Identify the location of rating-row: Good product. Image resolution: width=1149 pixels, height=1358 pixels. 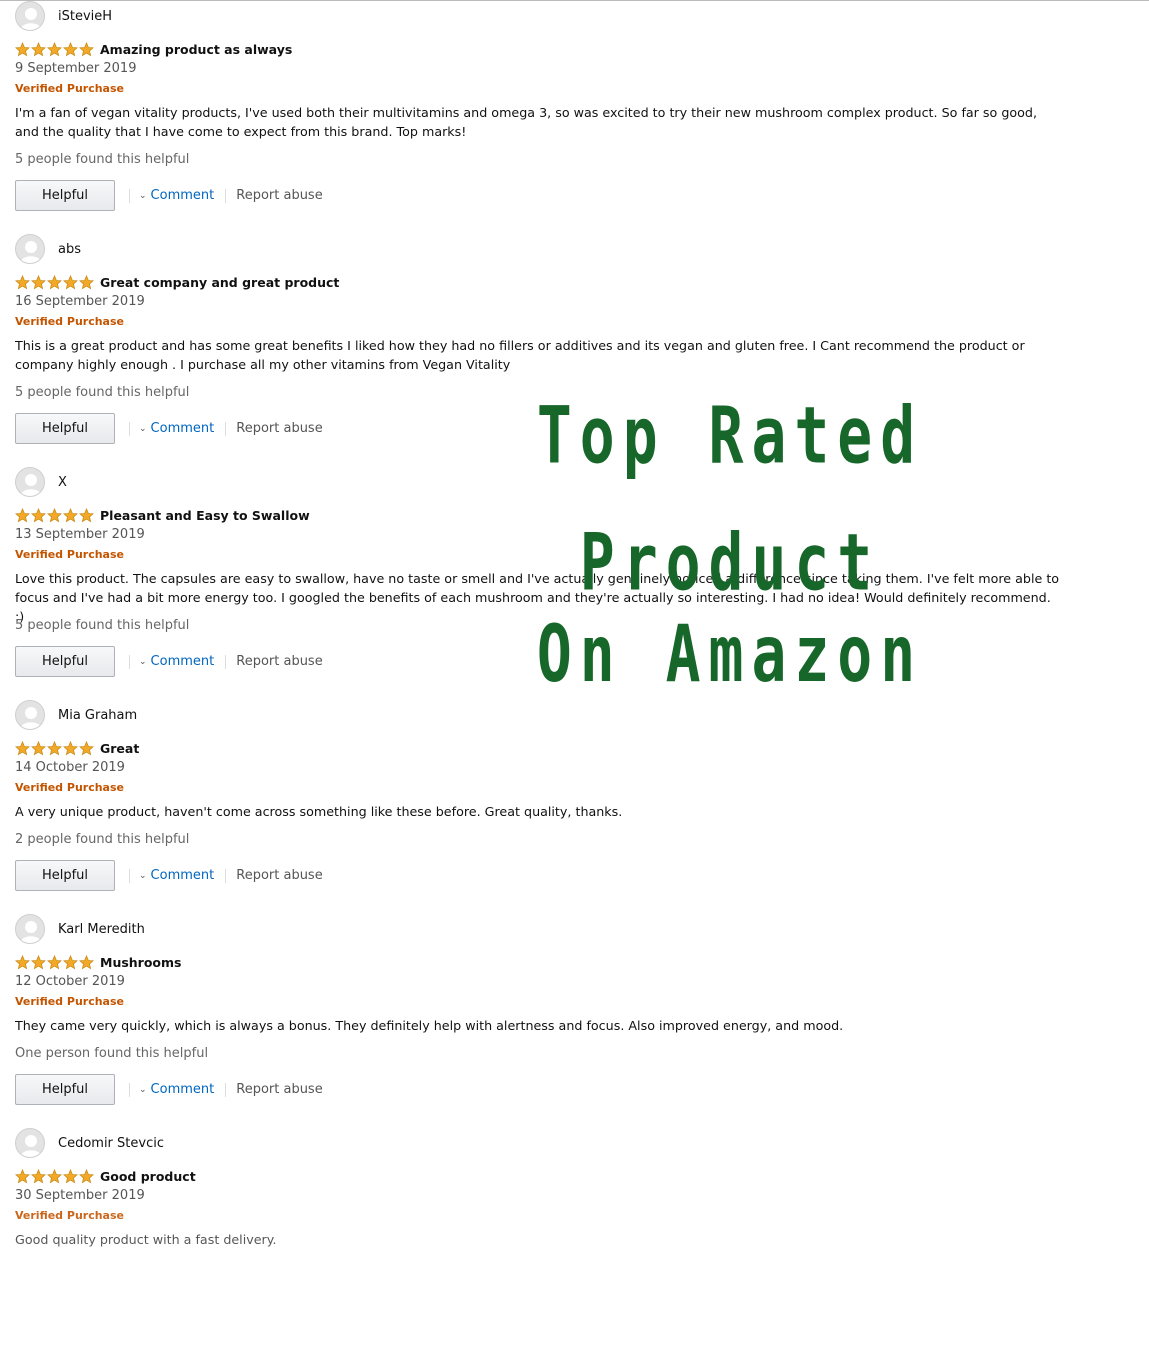
(105, 1176).